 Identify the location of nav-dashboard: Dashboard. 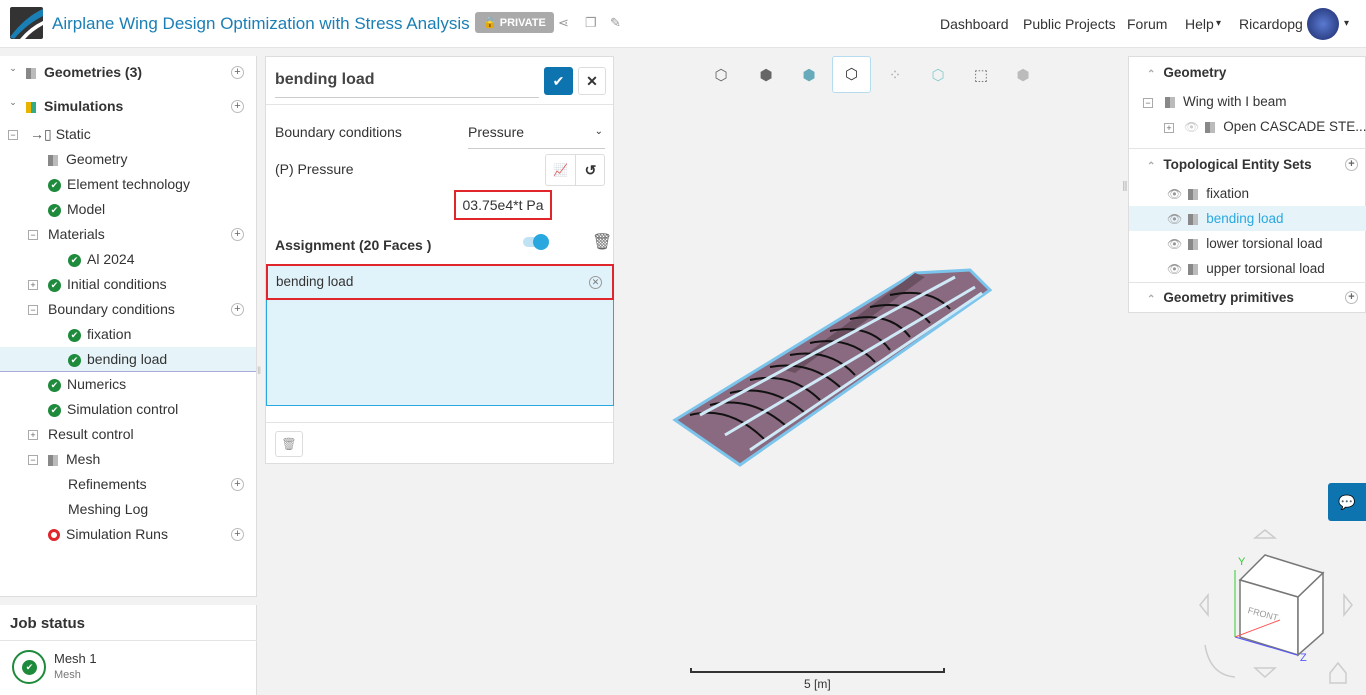
(974, 24).